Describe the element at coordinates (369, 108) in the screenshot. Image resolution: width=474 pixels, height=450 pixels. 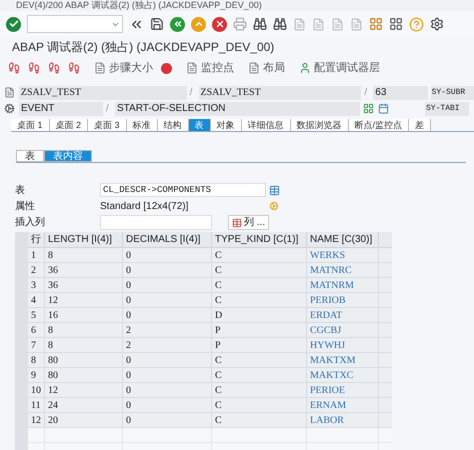
I see `compare-icon` at that location.